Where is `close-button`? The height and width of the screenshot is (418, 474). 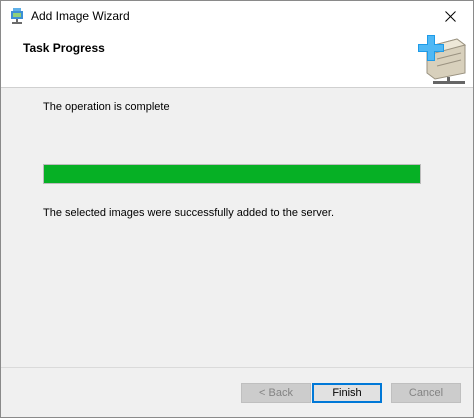
close-button is located at coordinates (450, 16).